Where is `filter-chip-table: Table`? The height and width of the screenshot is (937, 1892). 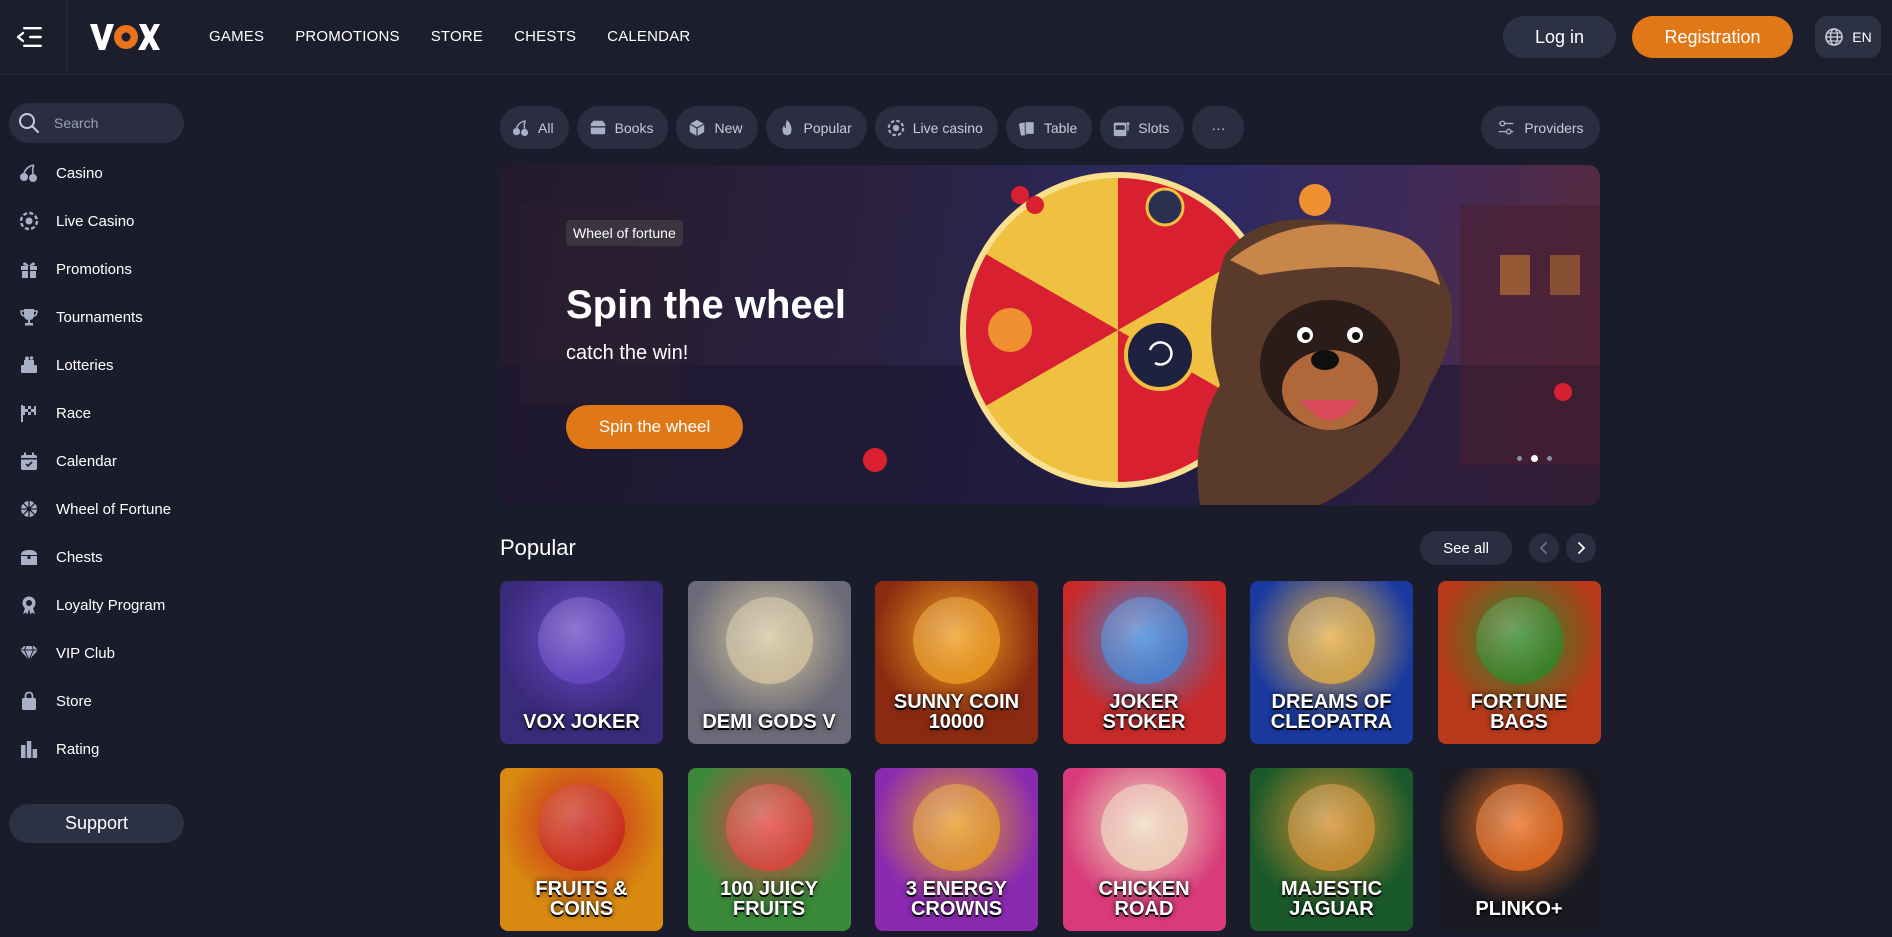
filter-chip-table: Table is located at coordinates (1049, 127).